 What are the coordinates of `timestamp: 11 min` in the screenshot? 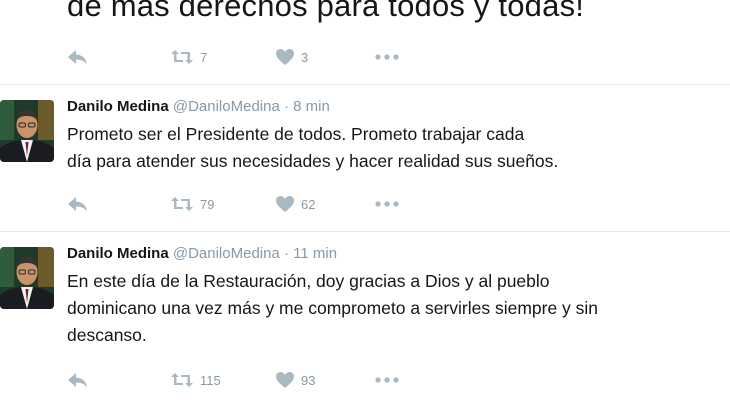 It's located at (315, 253).